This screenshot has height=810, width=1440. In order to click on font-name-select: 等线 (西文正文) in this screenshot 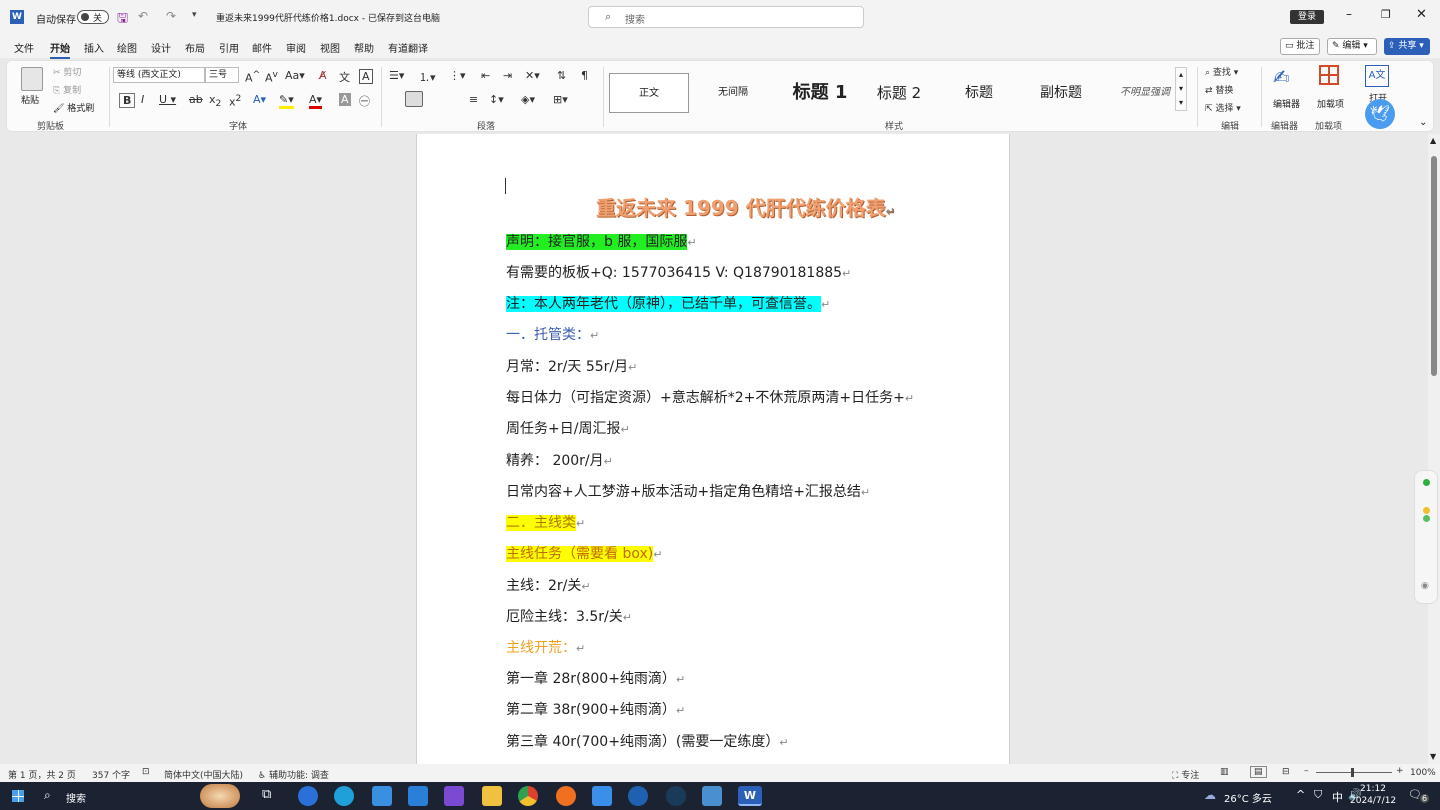, I will do `click(159, 75)`.